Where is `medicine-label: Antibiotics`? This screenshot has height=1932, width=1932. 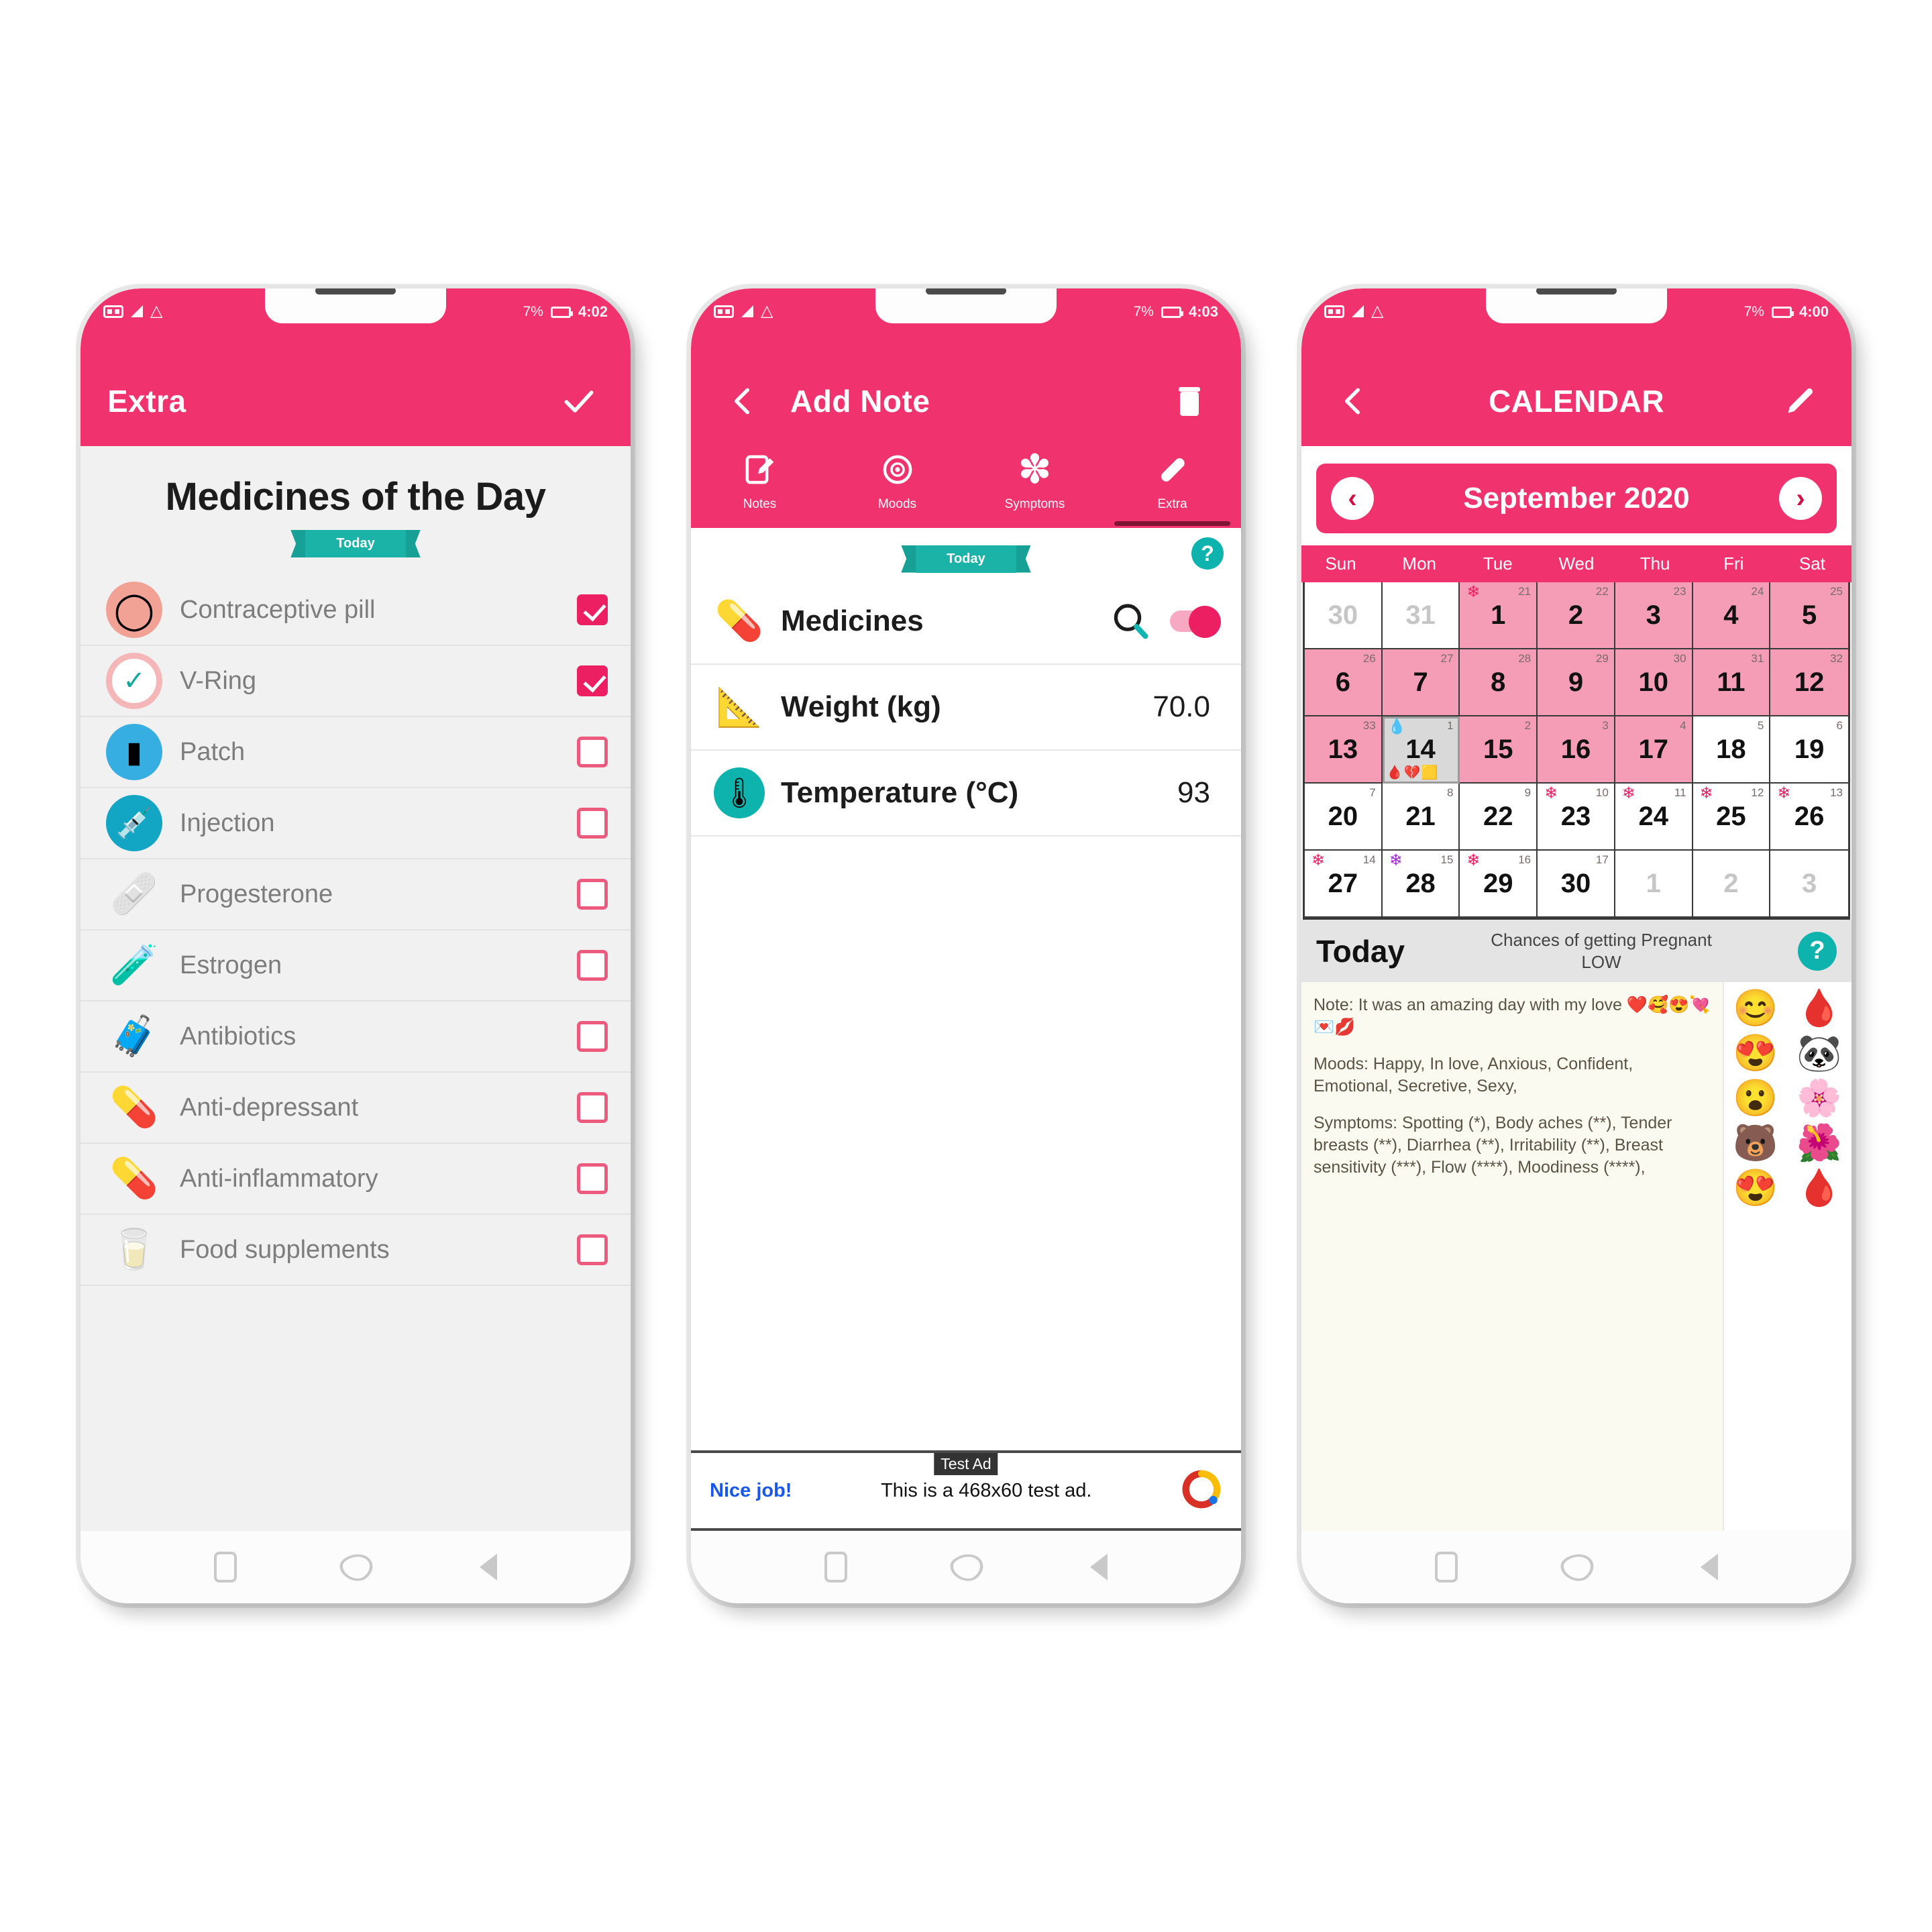 medicine-label: Antibiotics is located at coordinates (238, 1036).